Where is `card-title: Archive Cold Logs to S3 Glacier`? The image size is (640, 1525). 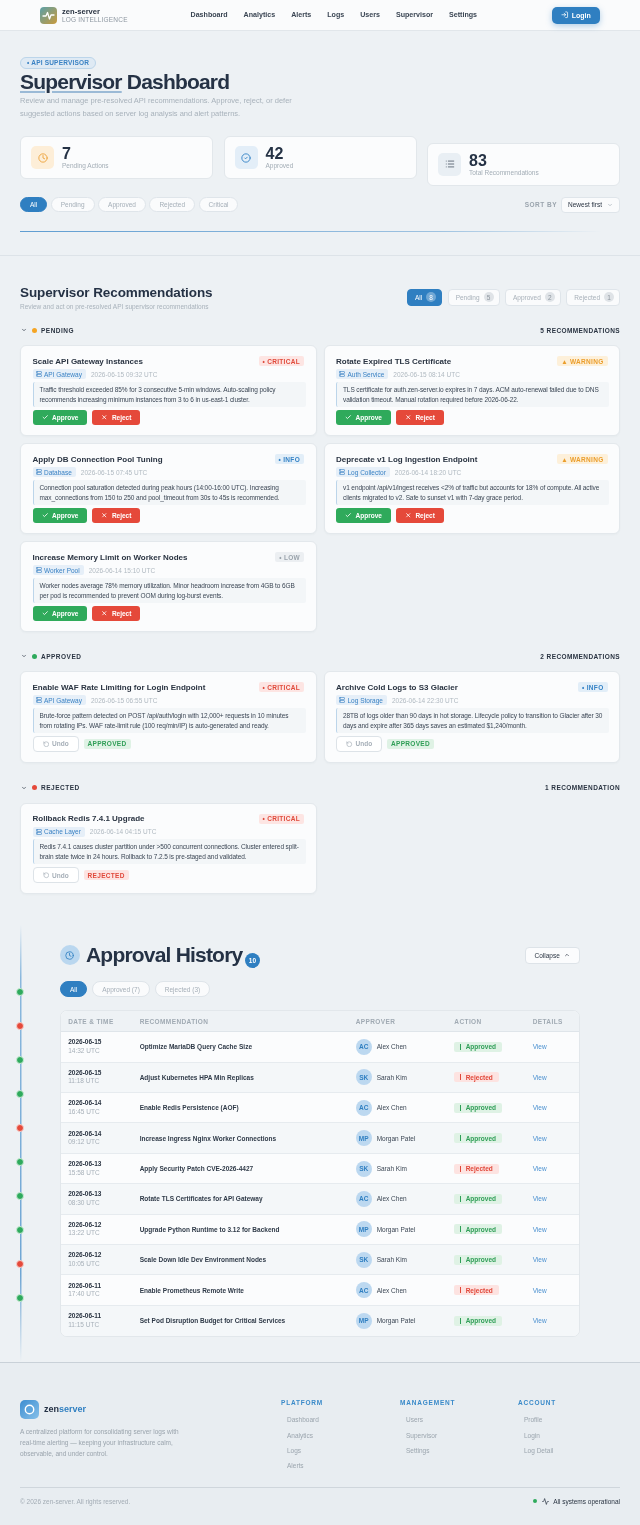
card-title: Archive Cold Logs to S3 Glacier is located at coordinates (397, 687).